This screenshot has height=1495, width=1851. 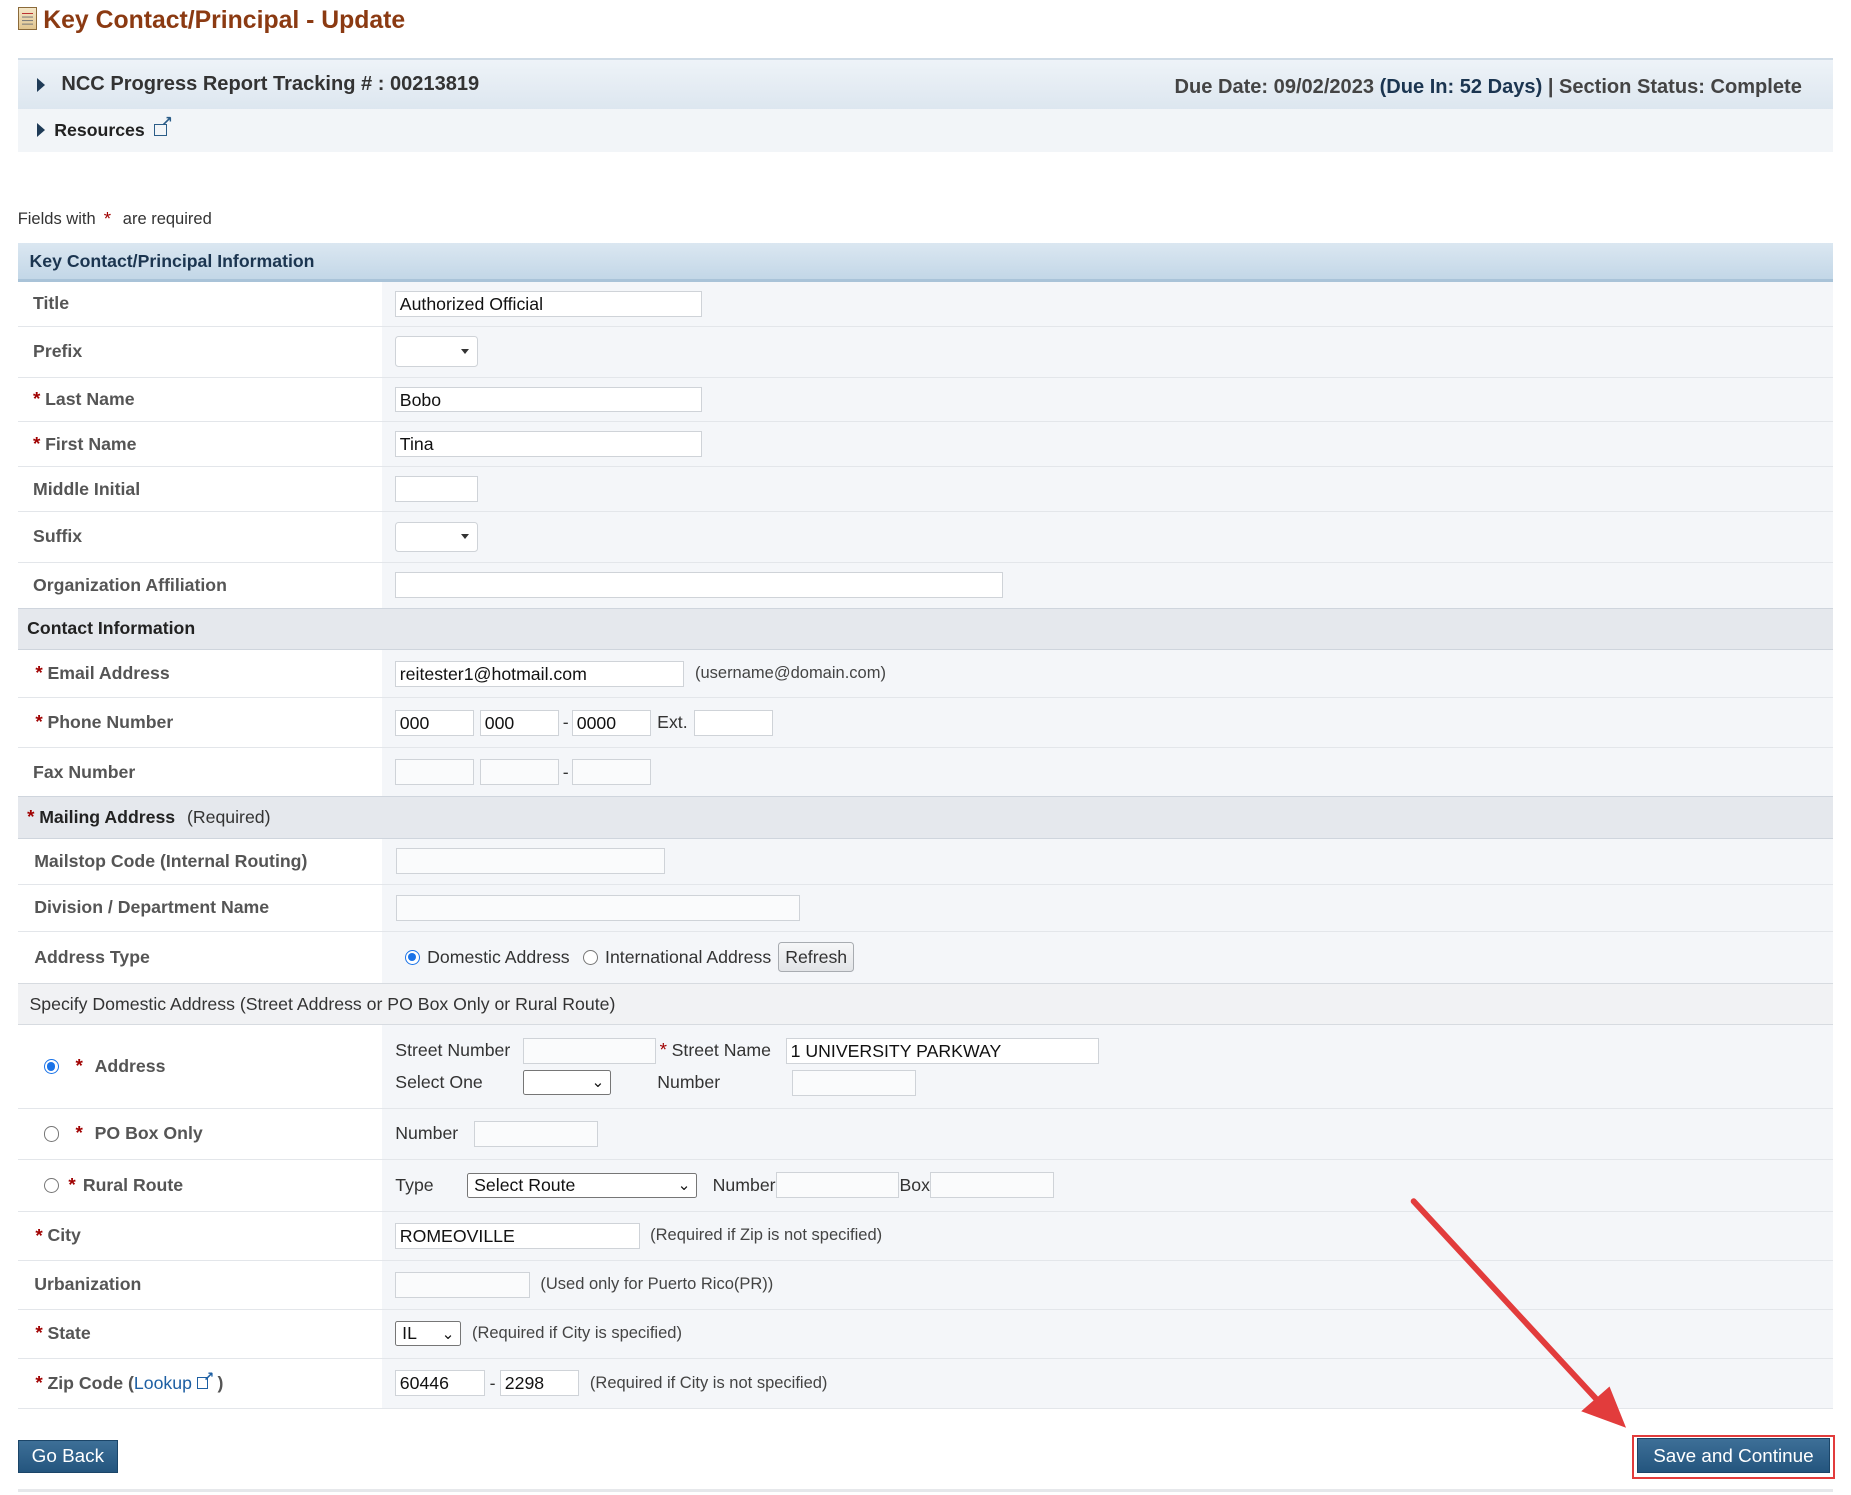 What do you see at coordinates (1274, 87) in the screenshot?
I see `due-date: Due Date: 09/02/2023` at bounding box center [1274, 87].